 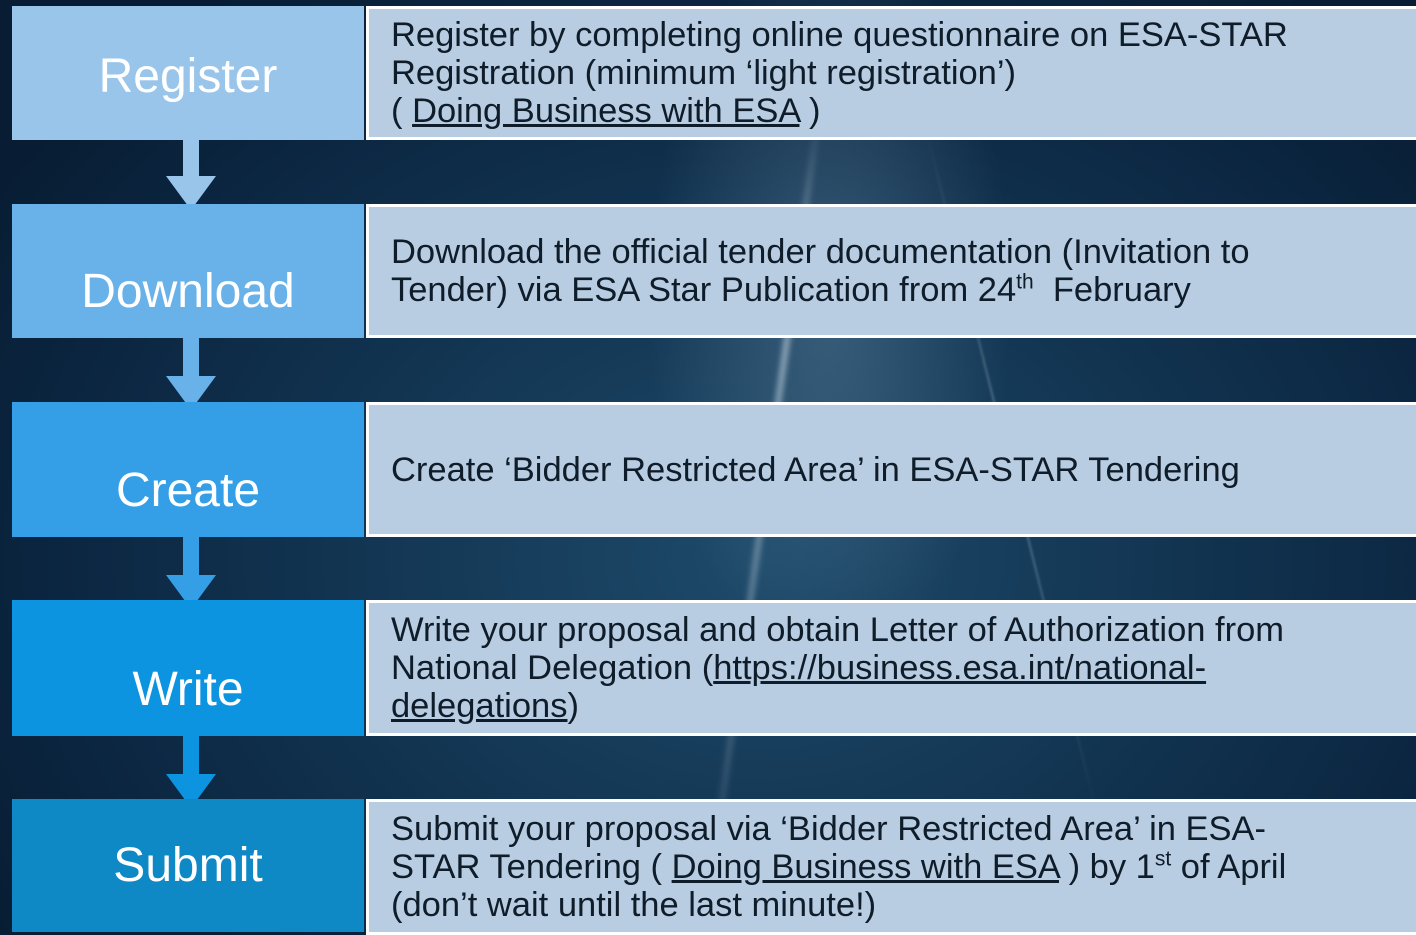 What do you see at coordinates (188, 490) in the screenshot?
I see `step-create-label: Create` at bounding box center [188, 490].